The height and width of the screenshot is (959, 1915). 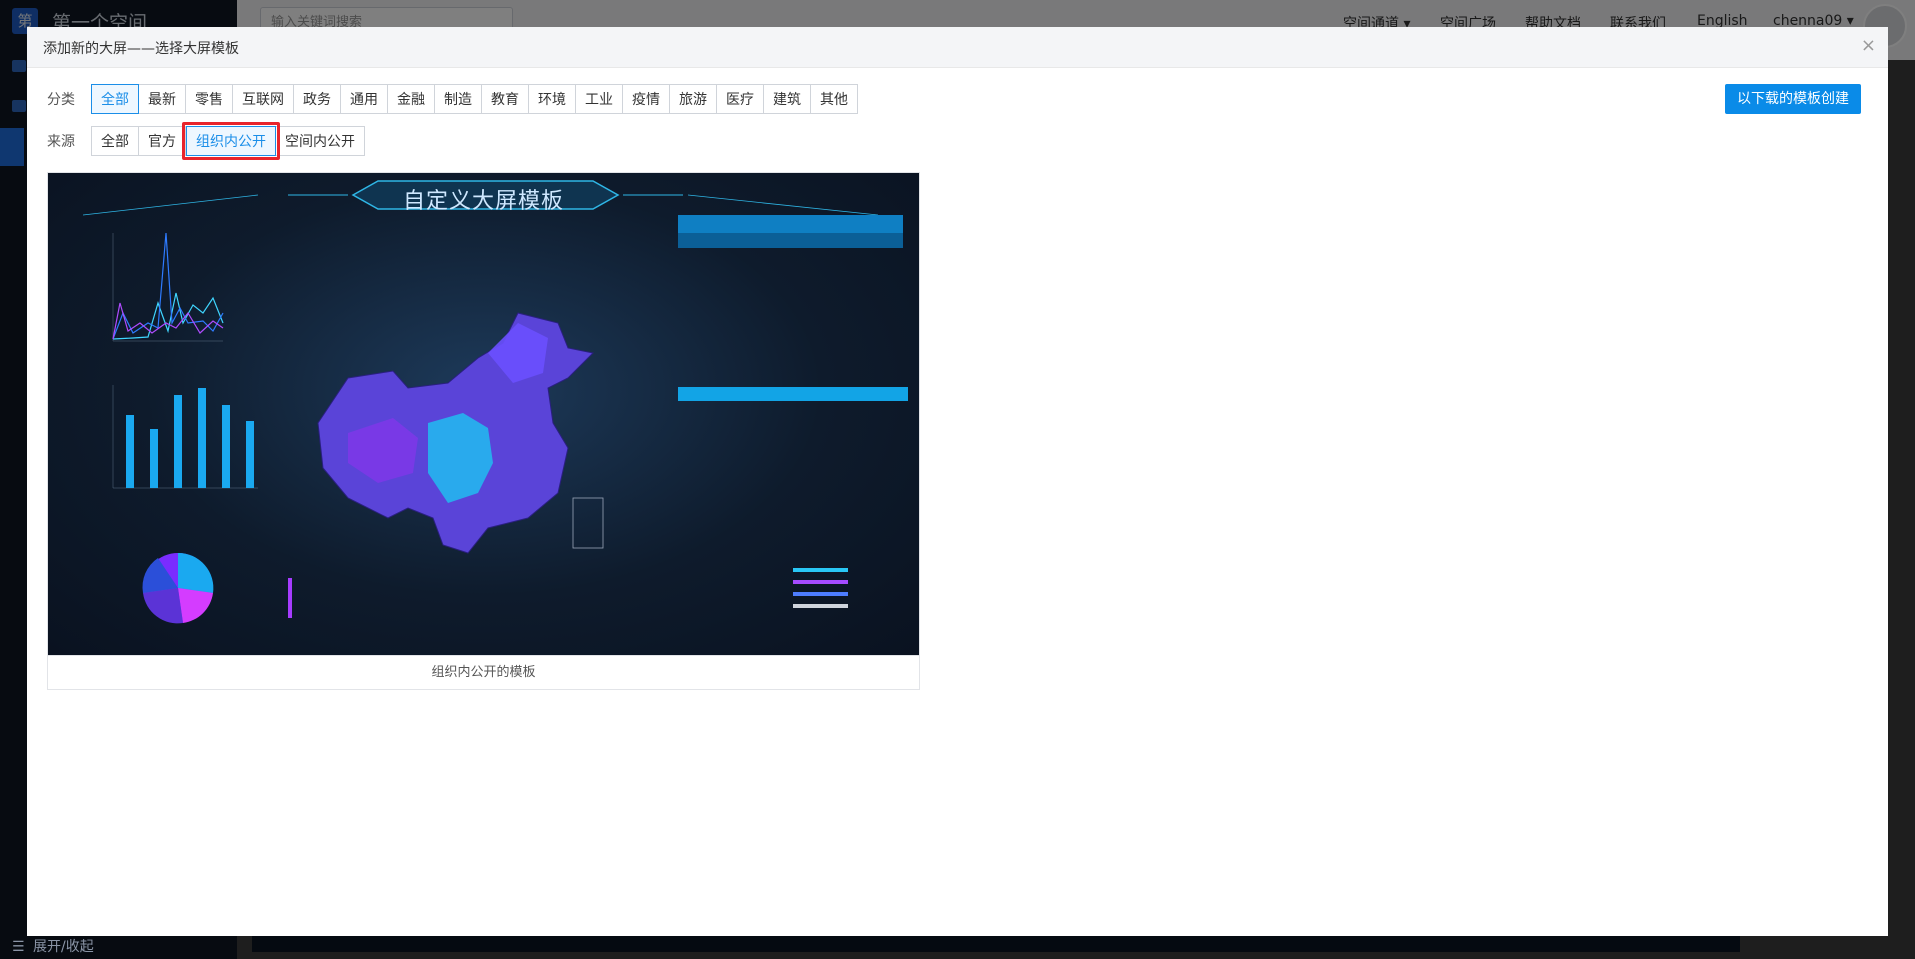 I want to click on category-button: 互联网, so click(x=263, y=99).